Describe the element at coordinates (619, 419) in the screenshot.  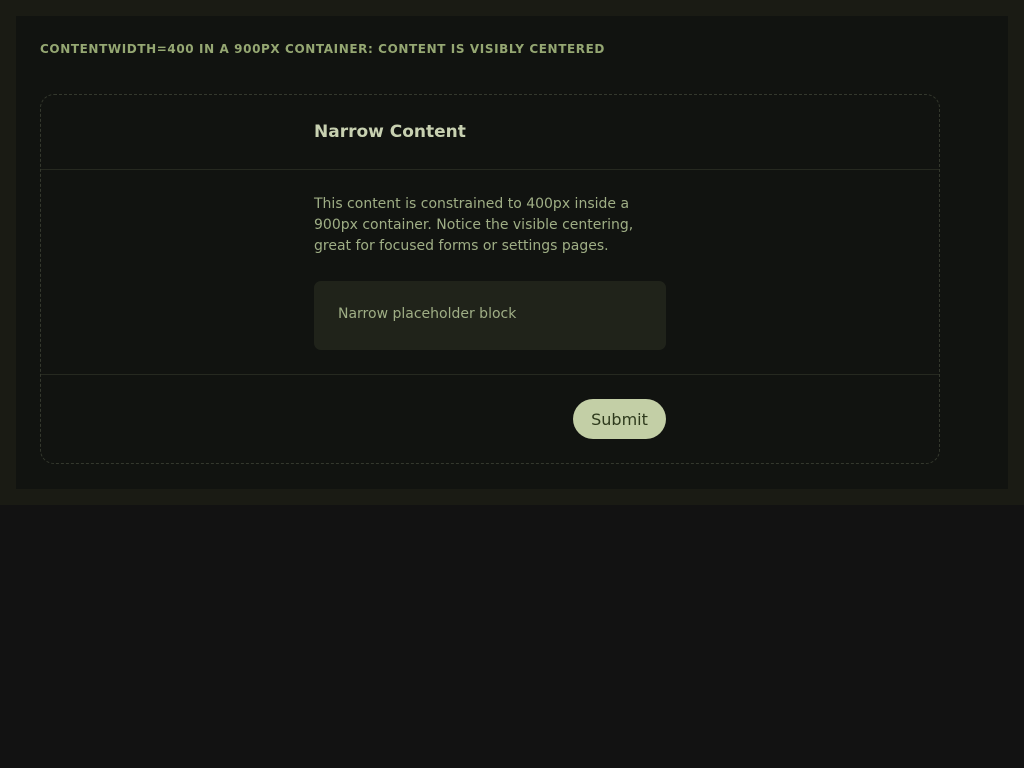
I see `submit-button: Submit` at that location.